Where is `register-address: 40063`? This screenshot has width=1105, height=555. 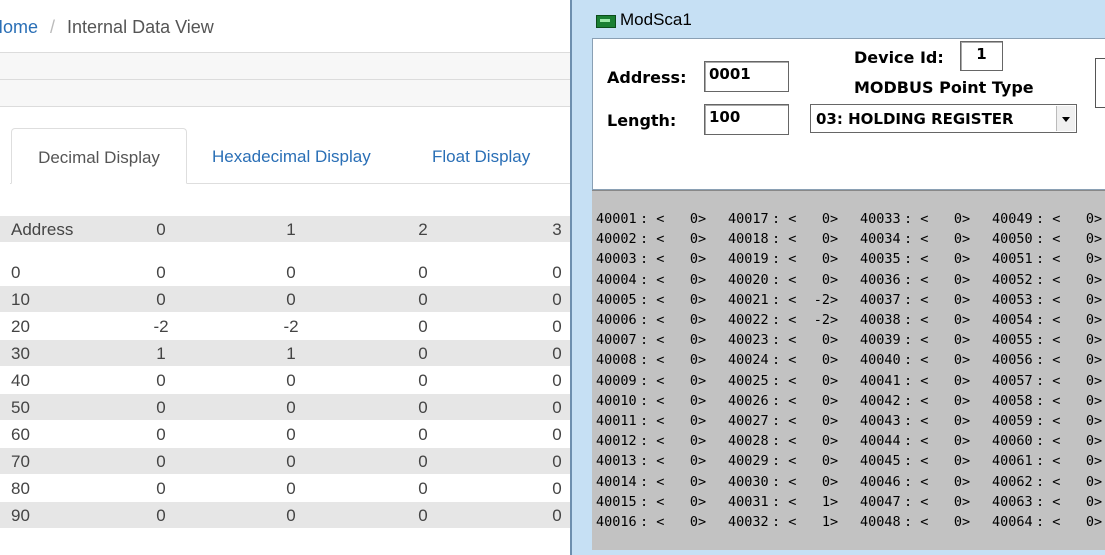 register-address: 40063 is located at coordinates (1012, 501).